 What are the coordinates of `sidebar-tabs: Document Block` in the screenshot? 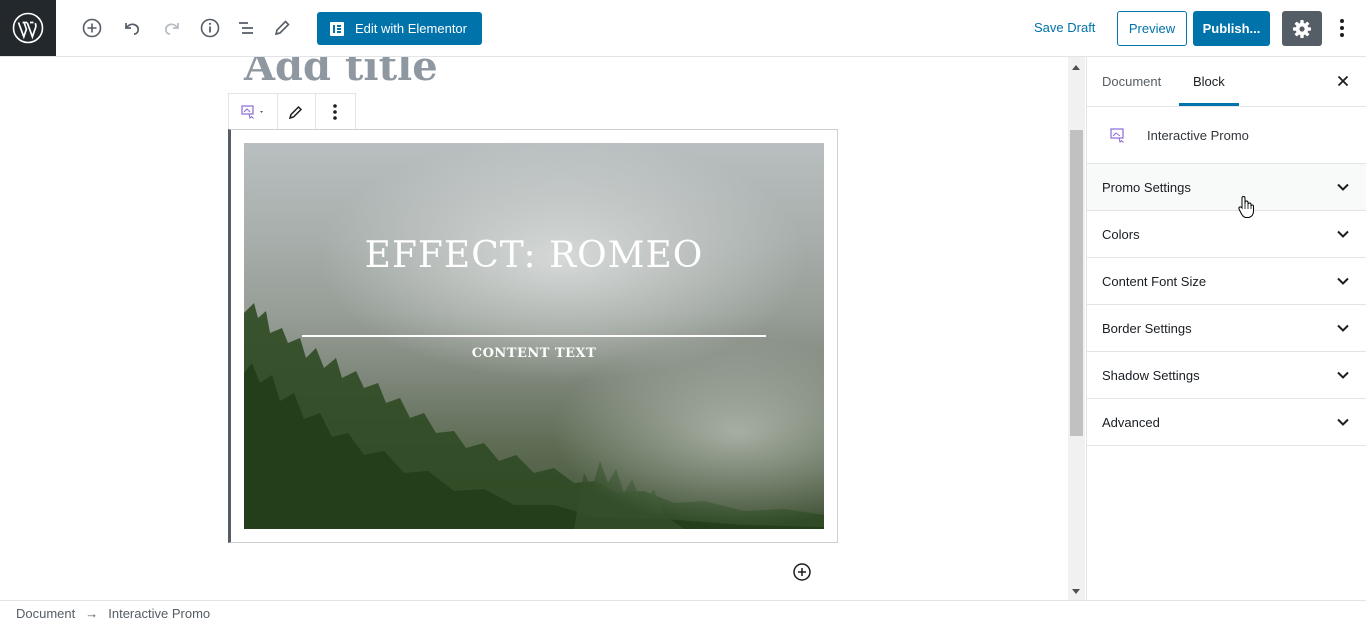 It's located at (1226, 82).